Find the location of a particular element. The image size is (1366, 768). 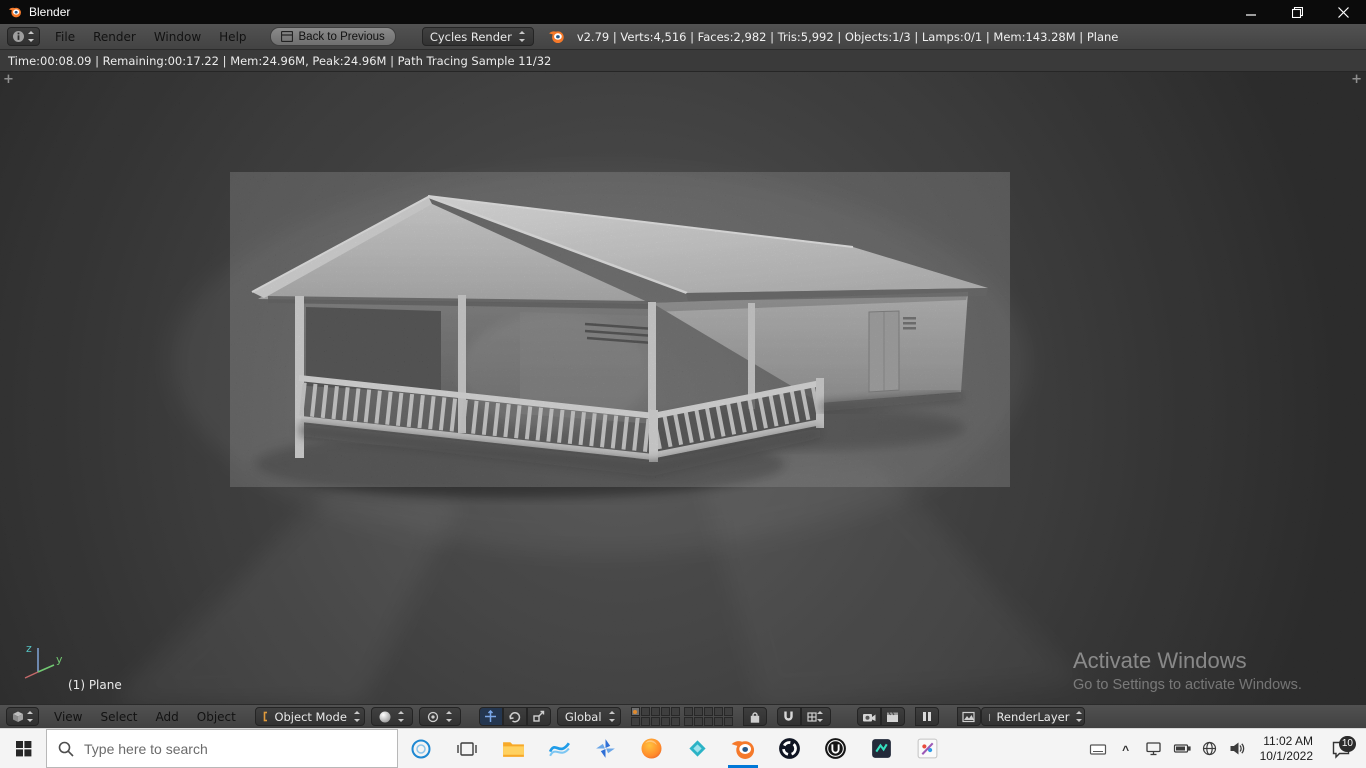

back-to-previous-button: Back to Previous is located at coordinates (332, 36).